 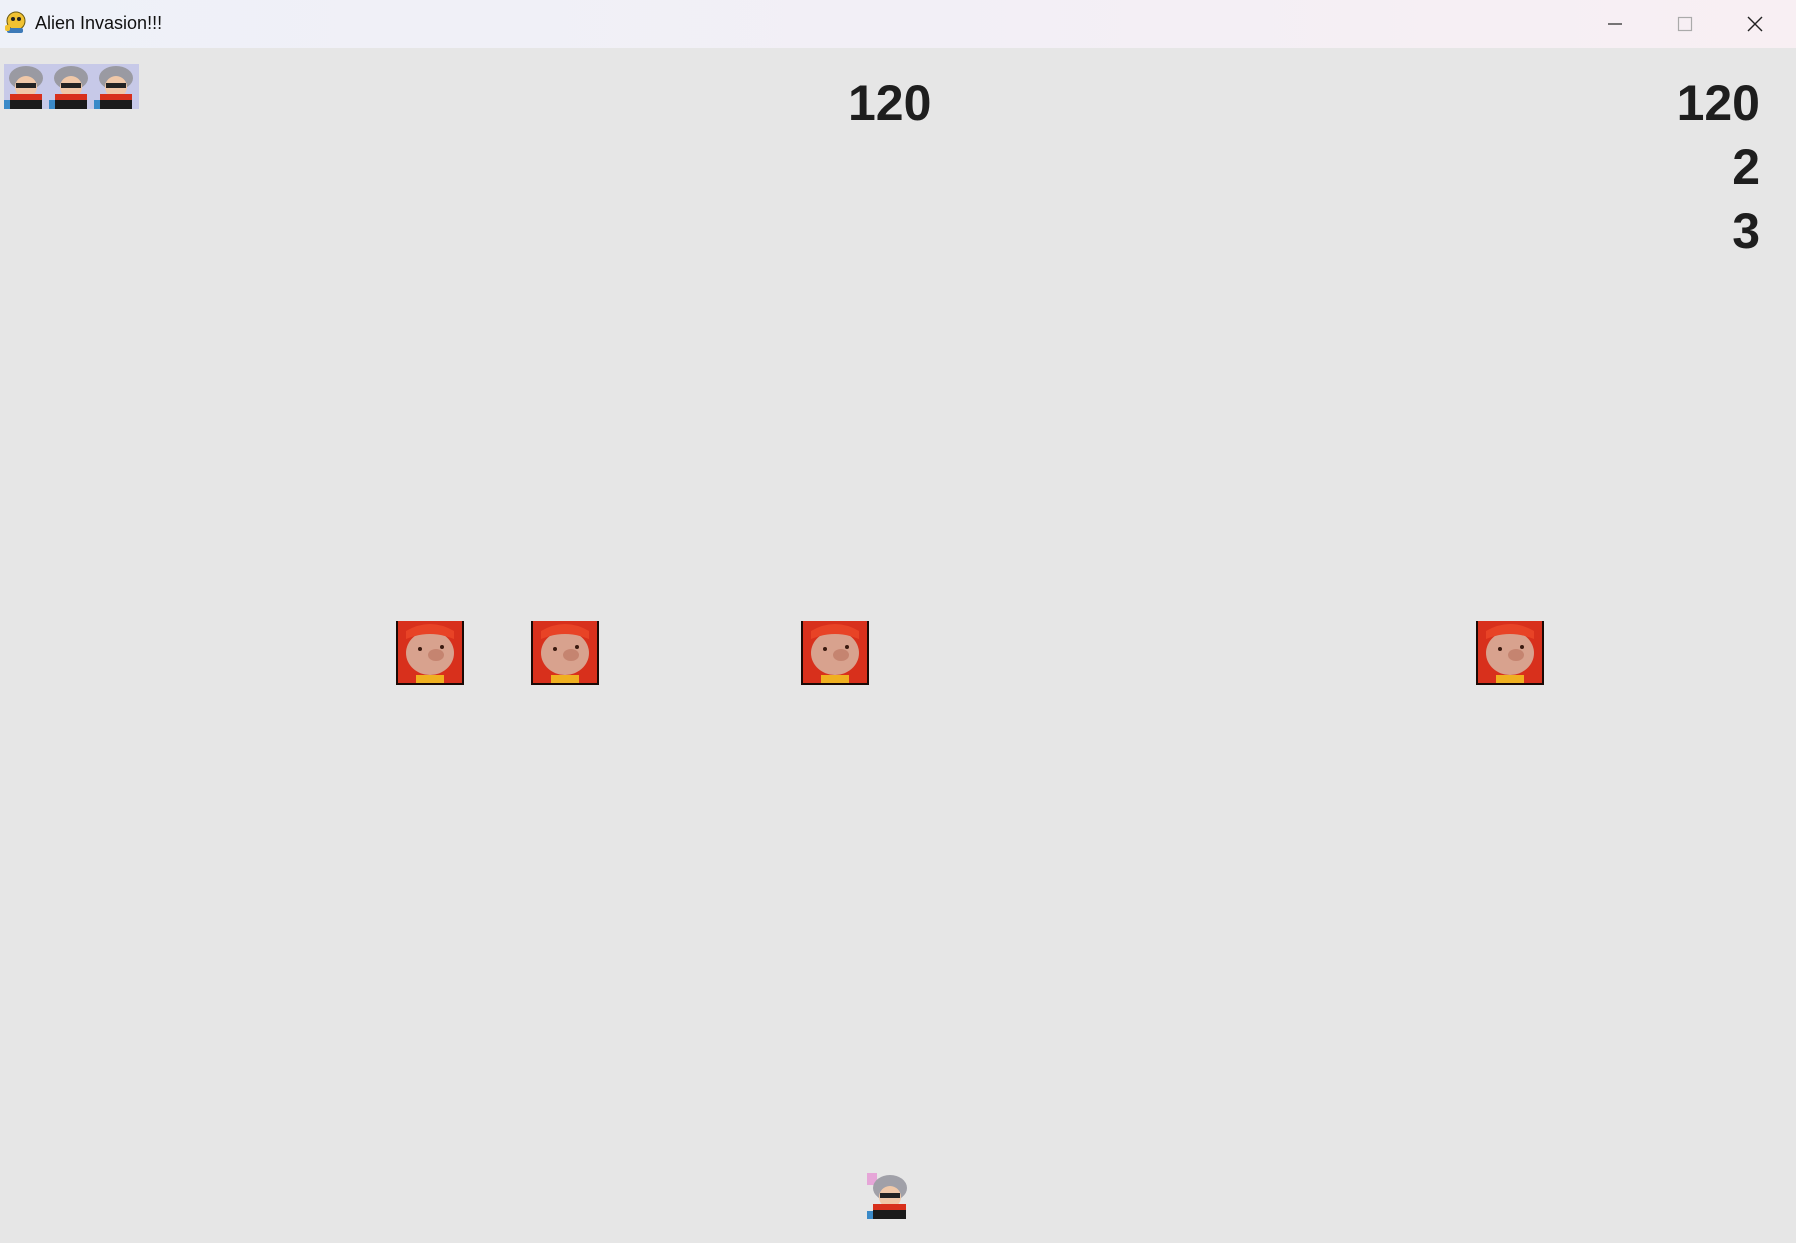 What do you see at coordinates (15, 22) in the screenshot?
I see `python-icon` at bounding box center [15, 22].